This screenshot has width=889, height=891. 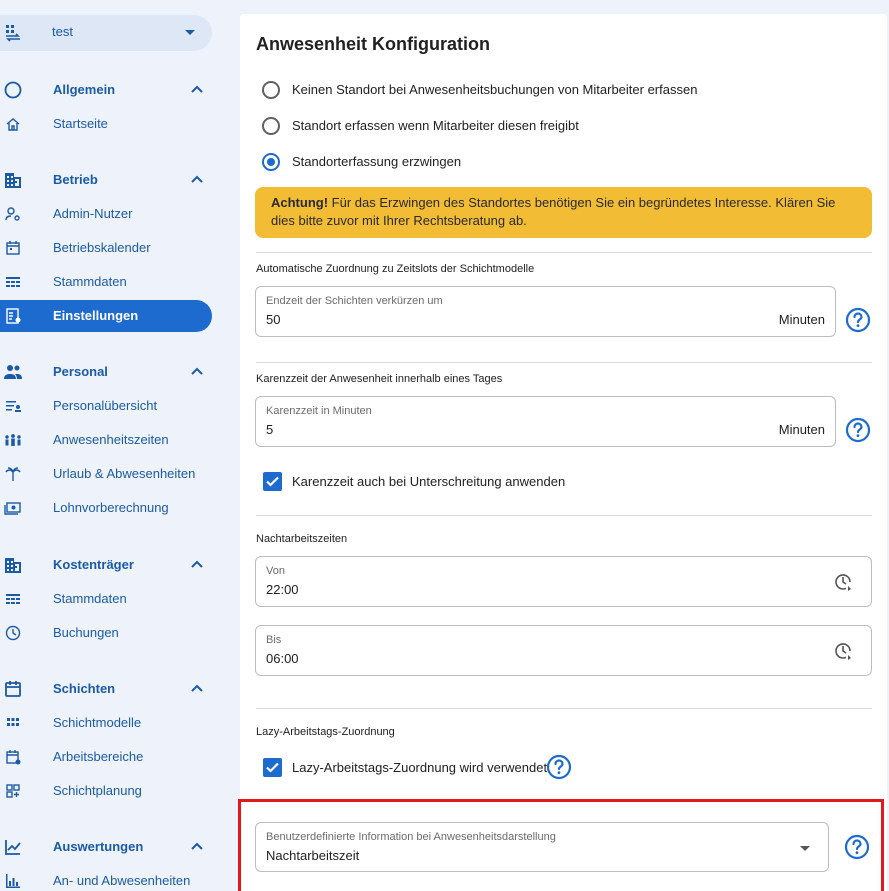 What do you see at coordinates (106, 33) in the screenshot?
I see `tenant-selector: test` at bounding box center [106, 33].